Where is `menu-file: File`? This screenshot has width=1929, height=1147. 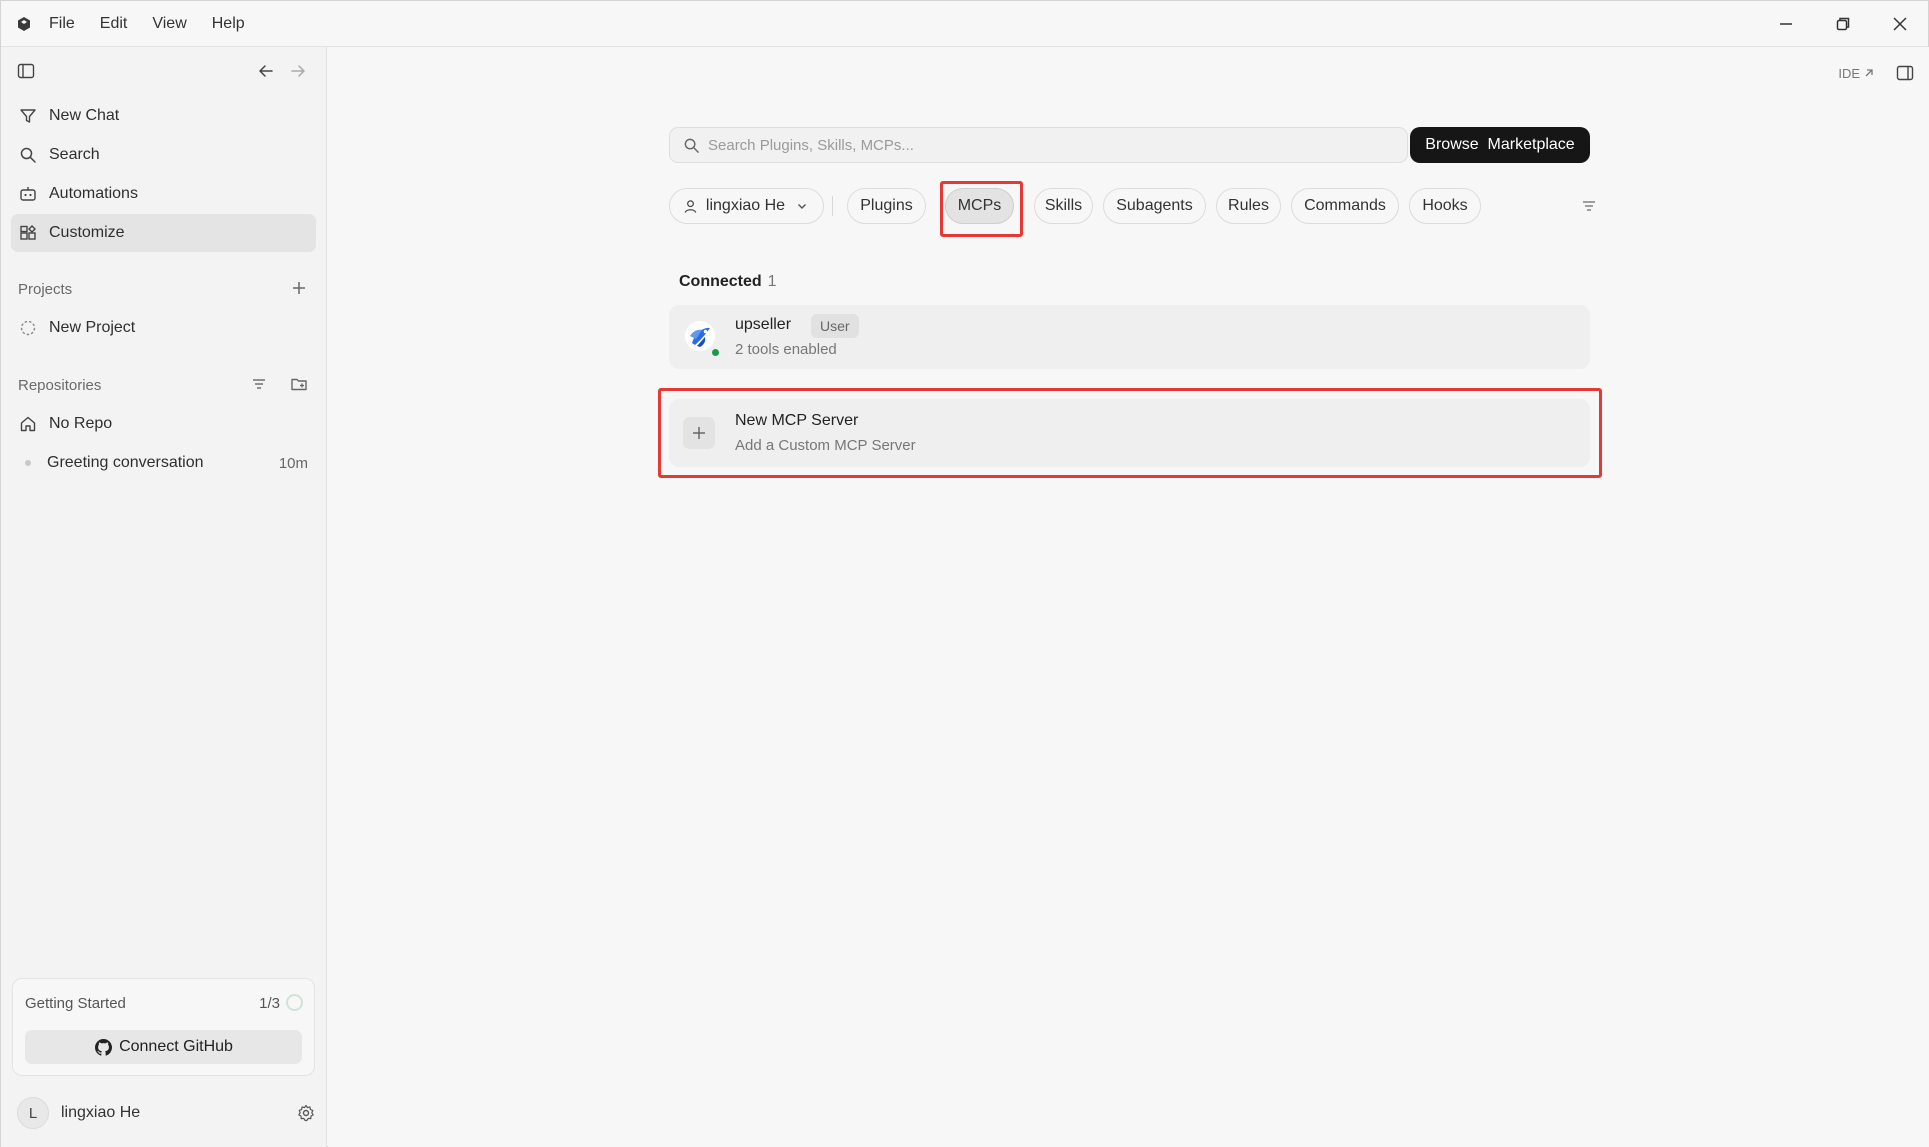 menu-file: File is located at coordinates (62, 24).